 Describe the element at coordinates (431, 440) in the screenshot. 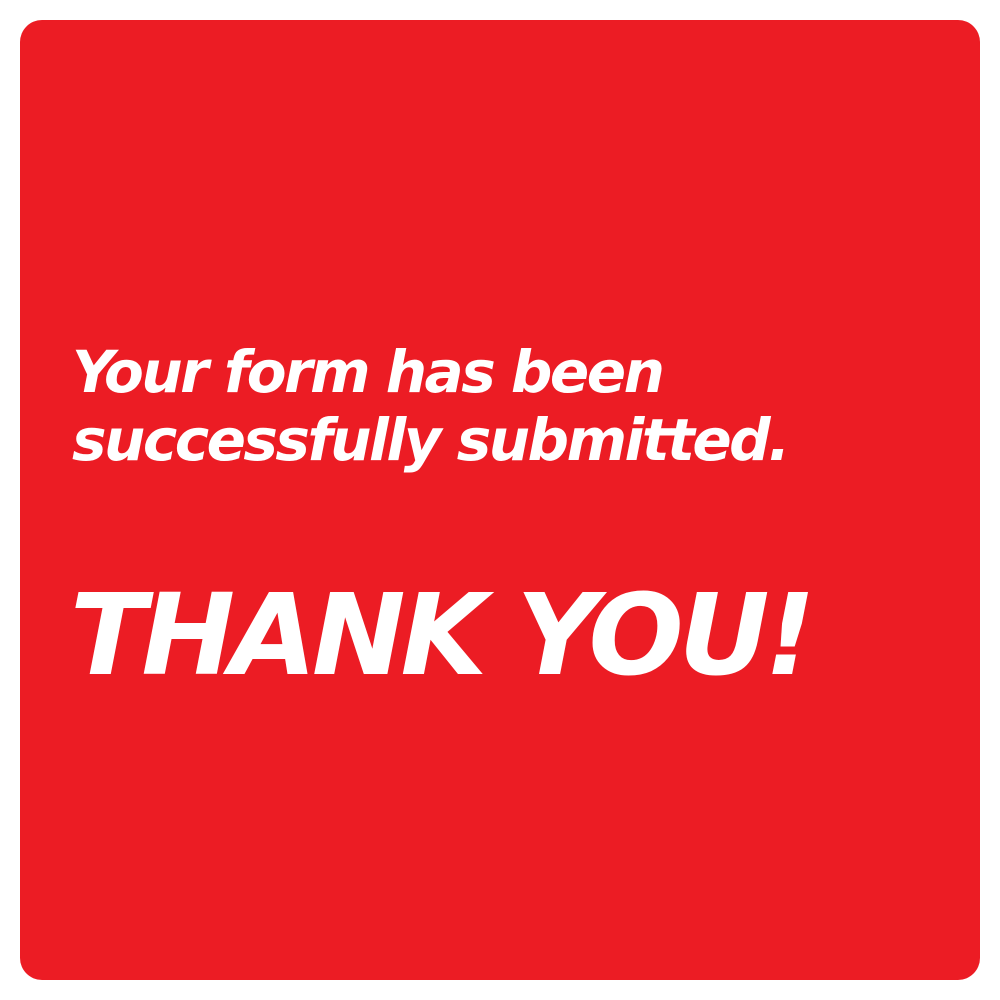

I see `confirmation-message-line-2: successfully submitted.` at that location.